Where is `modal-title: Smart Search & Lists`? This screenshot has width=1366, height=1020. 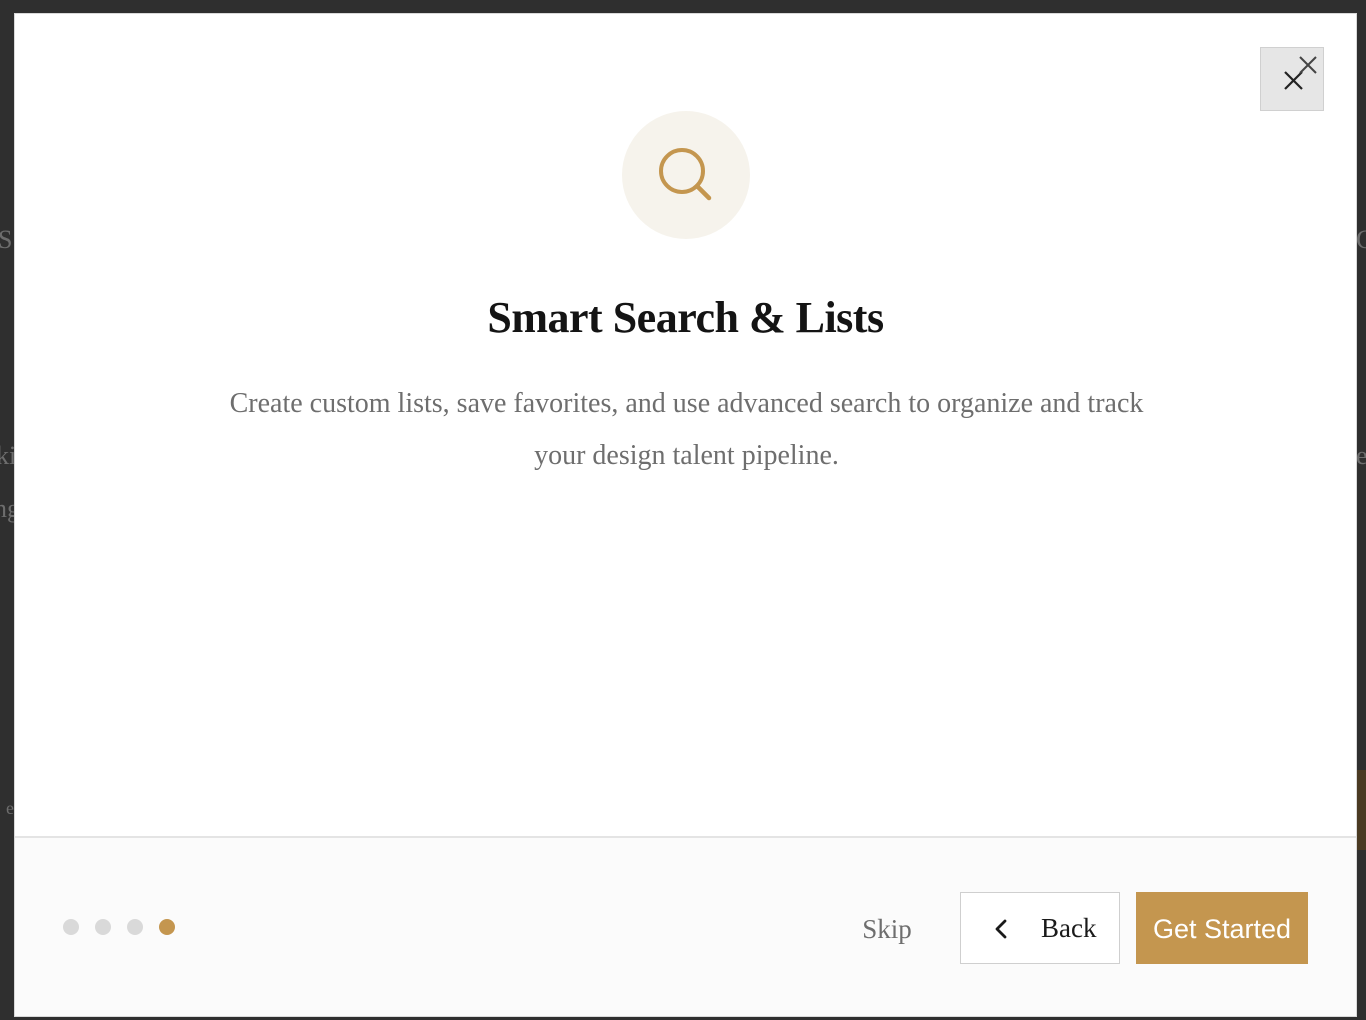 modal-title: Smart Search & Lists is located at coordinates (685, 317).